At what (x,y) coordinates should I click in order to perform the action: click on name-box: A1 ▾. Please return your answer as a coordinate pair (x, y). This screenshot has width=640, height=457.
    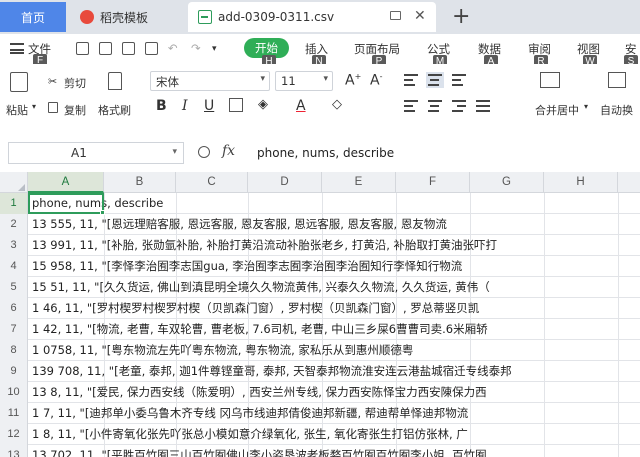
    Looking at the image, I should click on (96, 153).